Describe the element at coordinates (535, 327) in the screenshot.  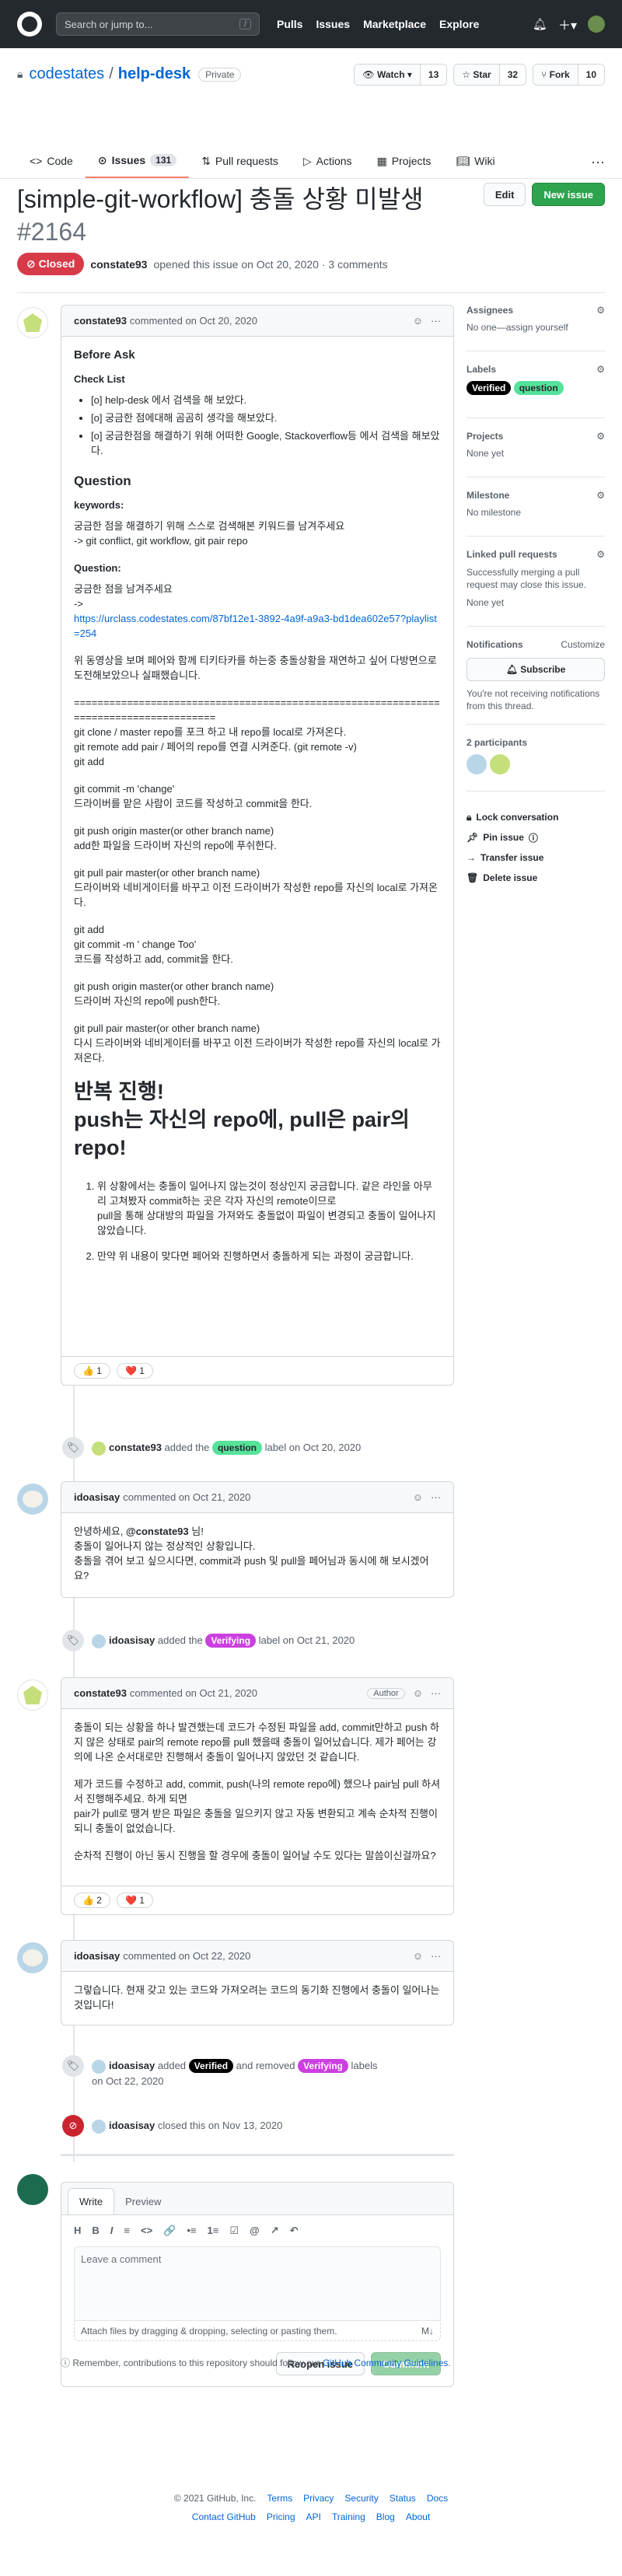
I see `assignees-value: No one—assign yourself` at that location.